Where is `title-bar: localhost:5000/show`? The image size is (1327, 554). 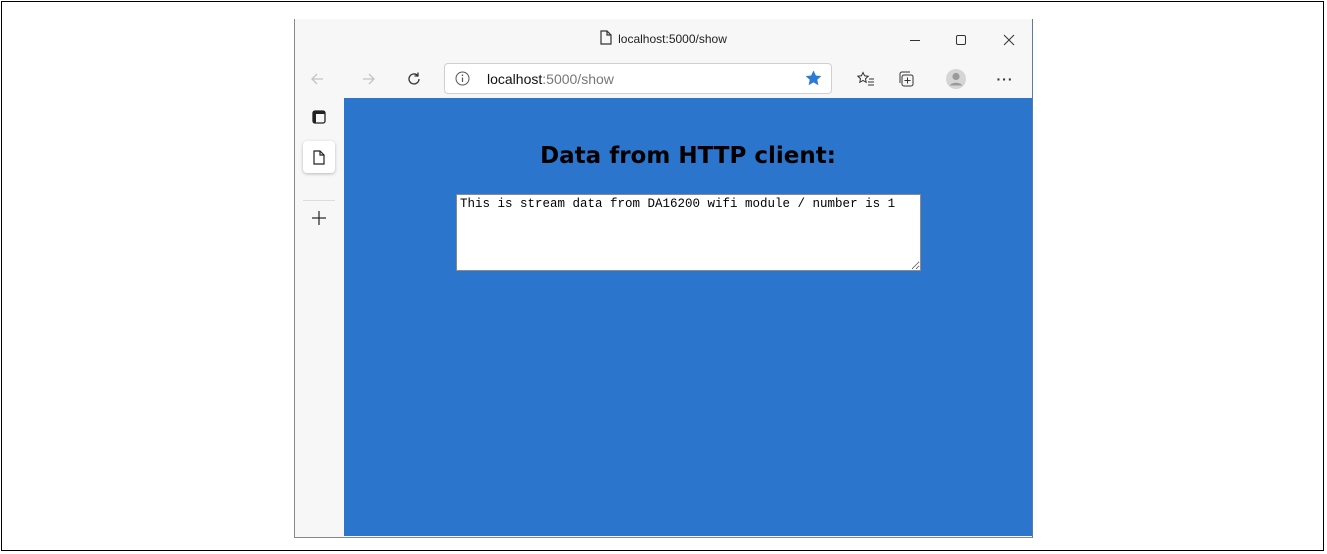
title-bar: localhost:5000/show is located at coordinates (663, 39).